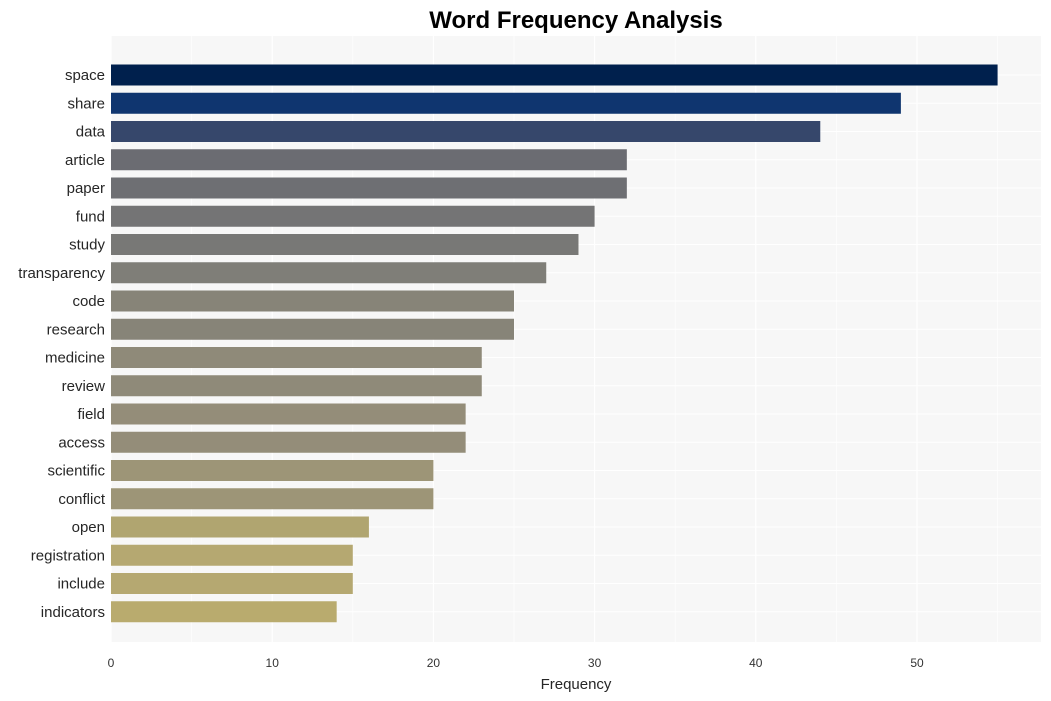 The image size is (1051, 701). I want to click on y-tick-label: study, so click(87, 245).